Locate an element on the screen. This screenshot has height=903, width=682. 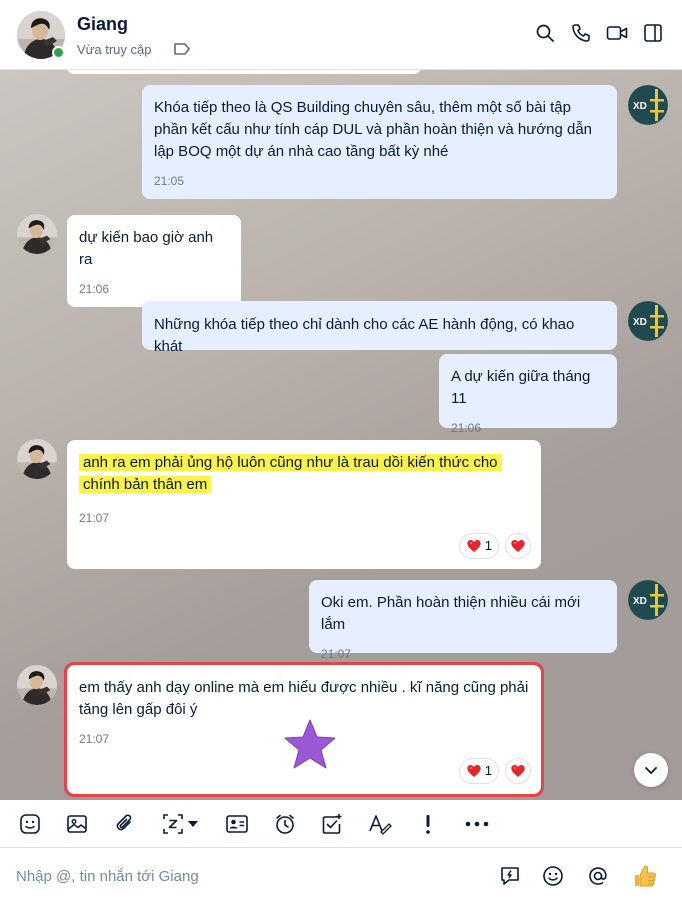
reminder-icon is located at coordinates (285, 824).